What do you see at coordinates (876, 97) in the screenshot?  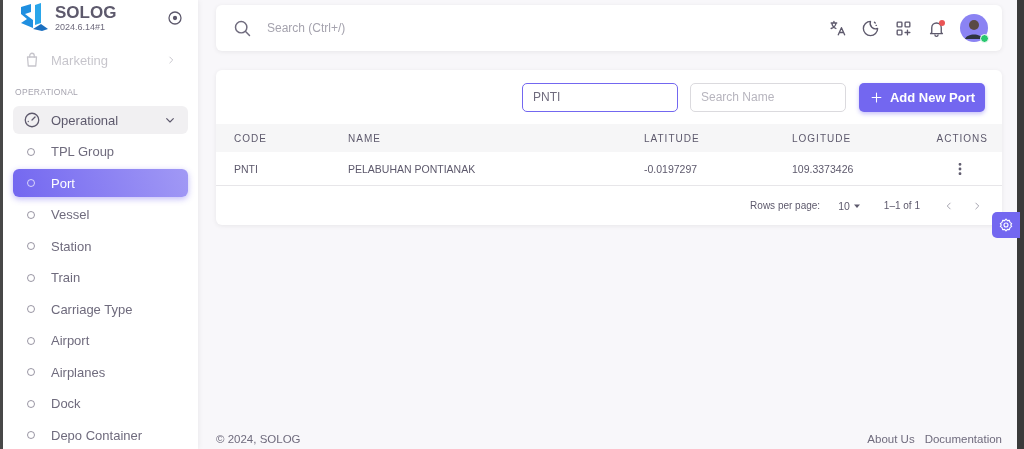 I see `plus-icon` at bounding box center [876, 97].